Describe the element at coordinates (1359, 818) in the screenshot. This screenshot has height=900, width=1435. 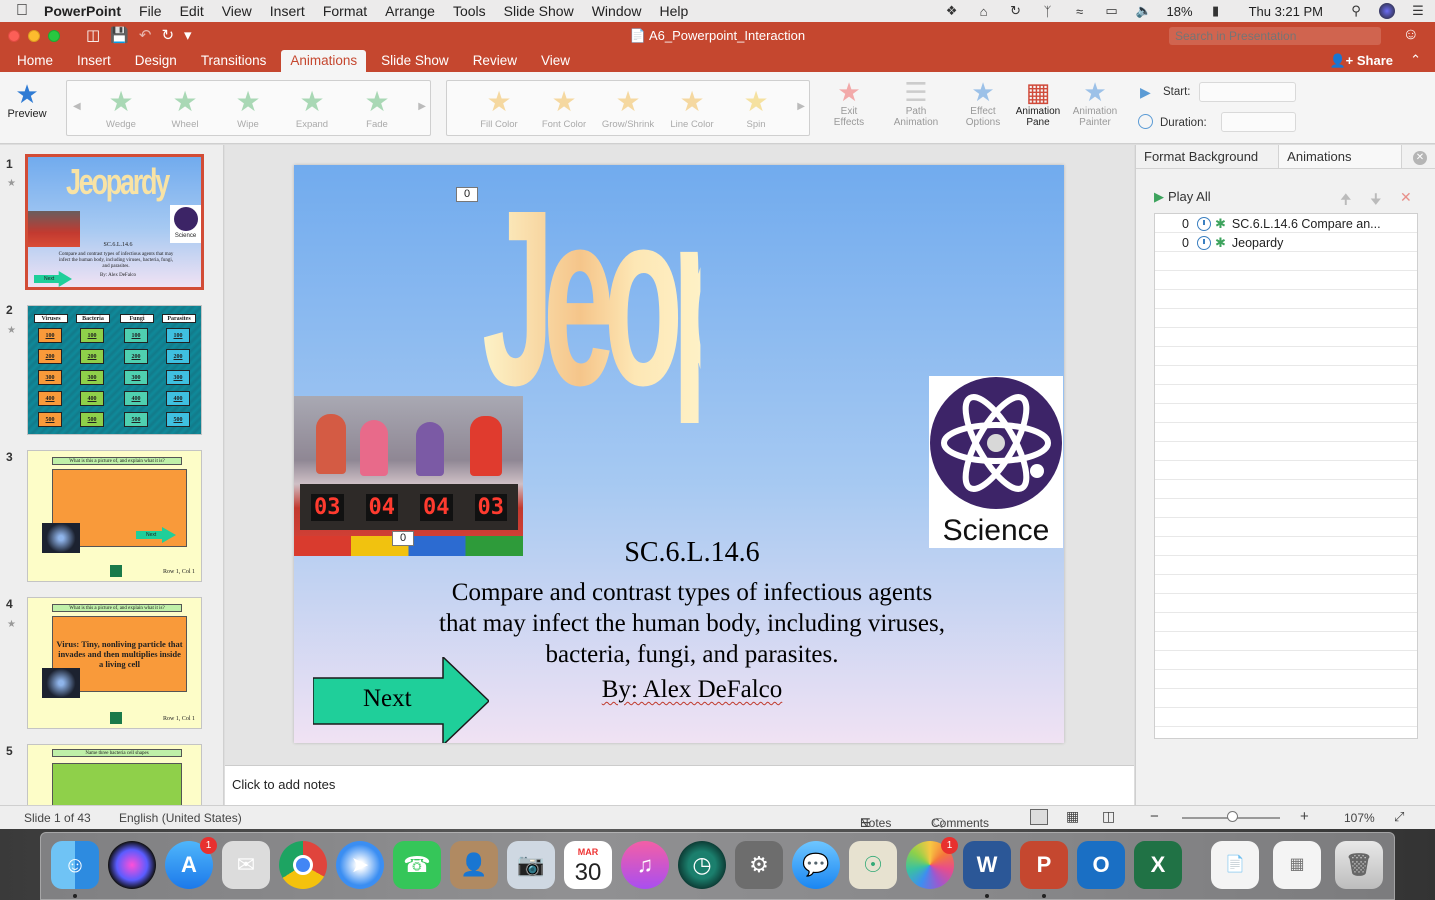
I see `zoom-level: 107%` at that location.